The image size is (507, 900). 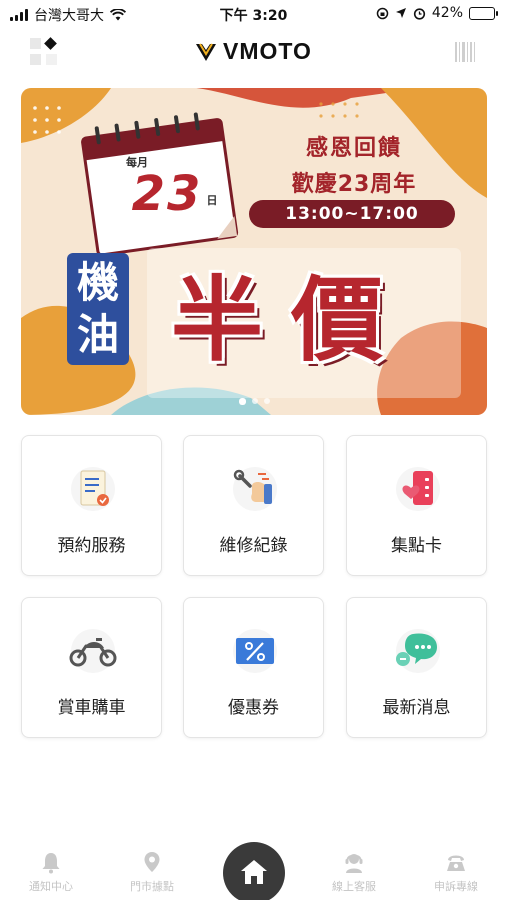 What do you see at coordinates (354, 863) in the screenshot?
I see `customer-service-icon` at bounding box center [354, 863].